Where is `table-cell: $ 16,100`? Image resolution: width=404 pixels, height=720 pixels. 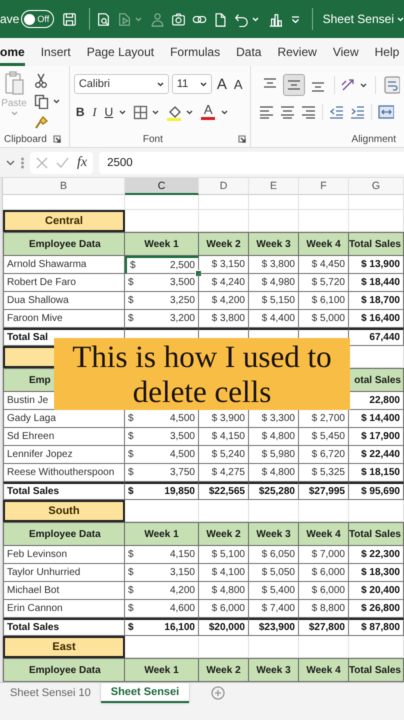
table-cell: $ 16,100 is located at coordinates (162, 627).